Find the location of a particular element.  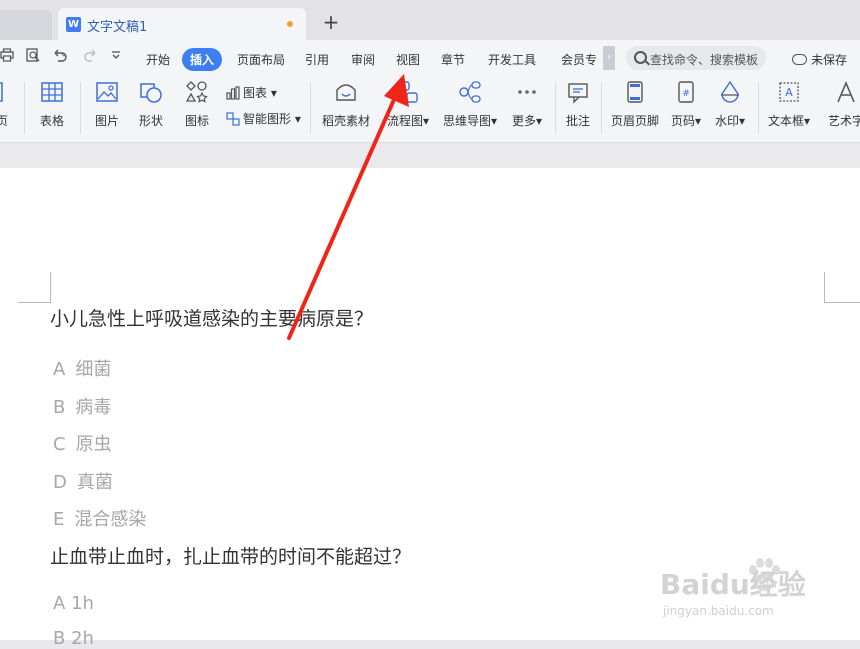

search-placeholder: 查找命令、搜索模板 is located at coordinates (704, 60).